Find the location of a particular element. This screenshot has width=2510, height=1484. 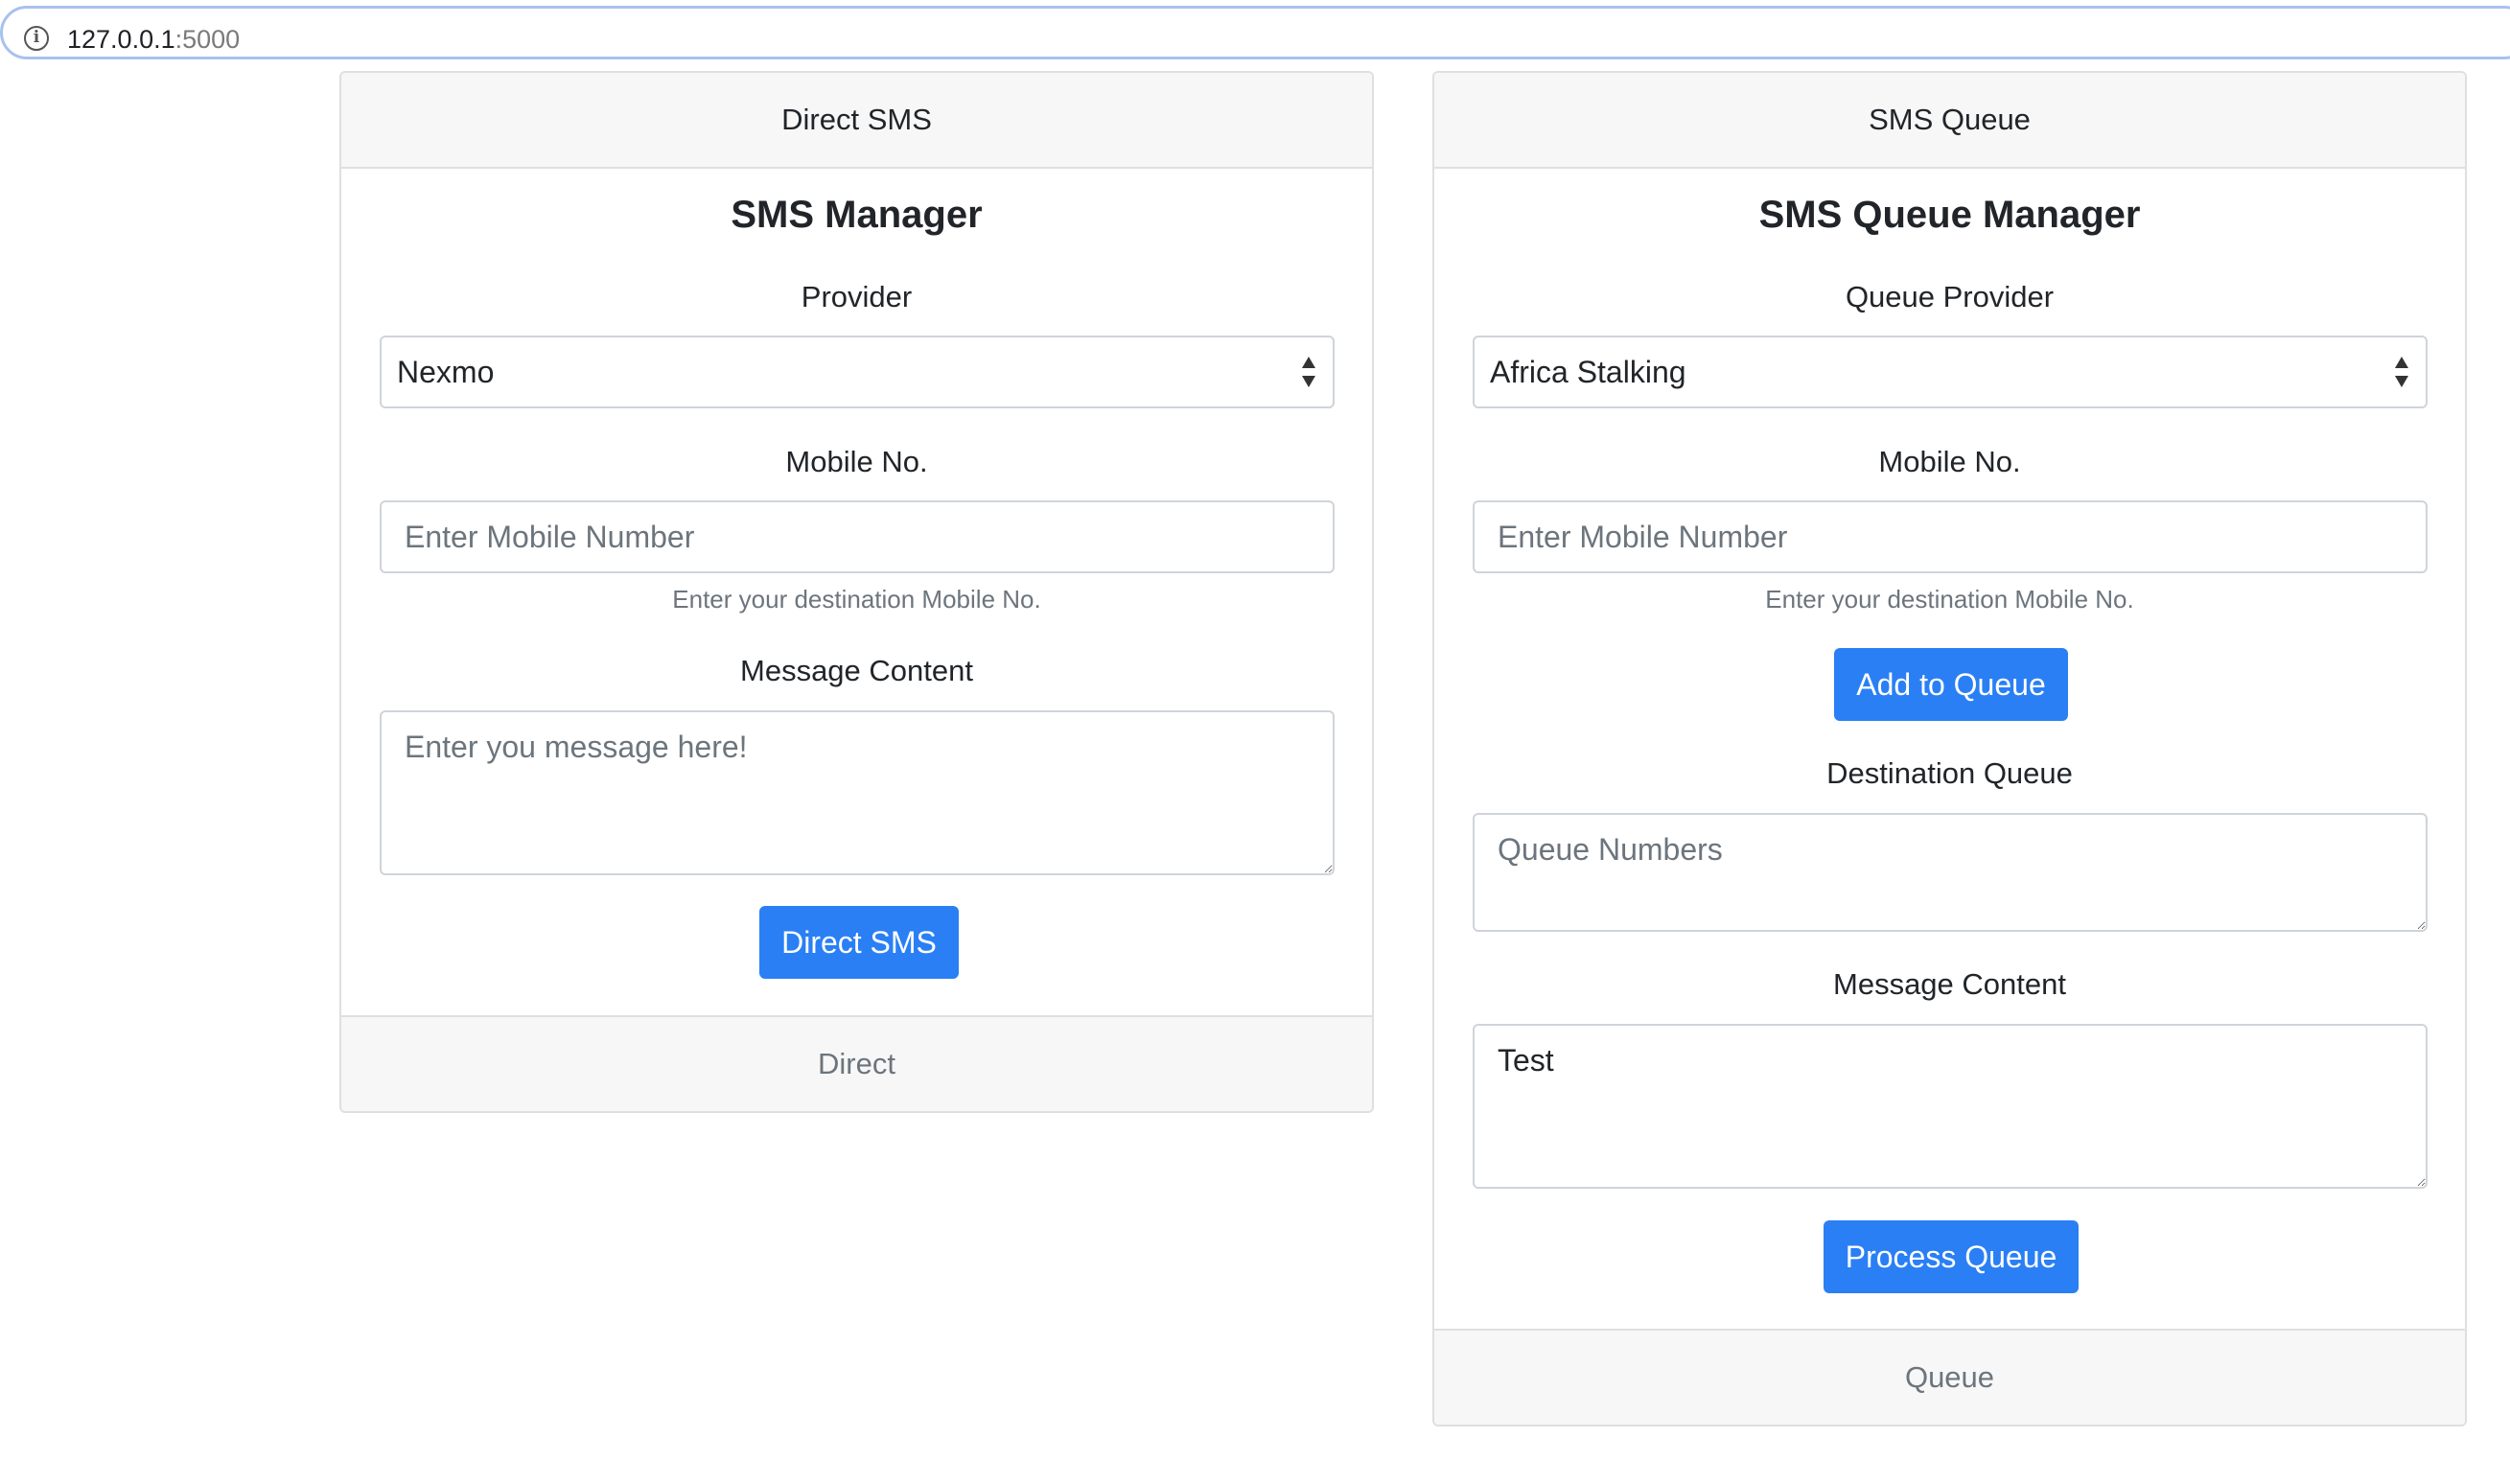

provider-select: Nexmo is located at coordinates (858, 372).